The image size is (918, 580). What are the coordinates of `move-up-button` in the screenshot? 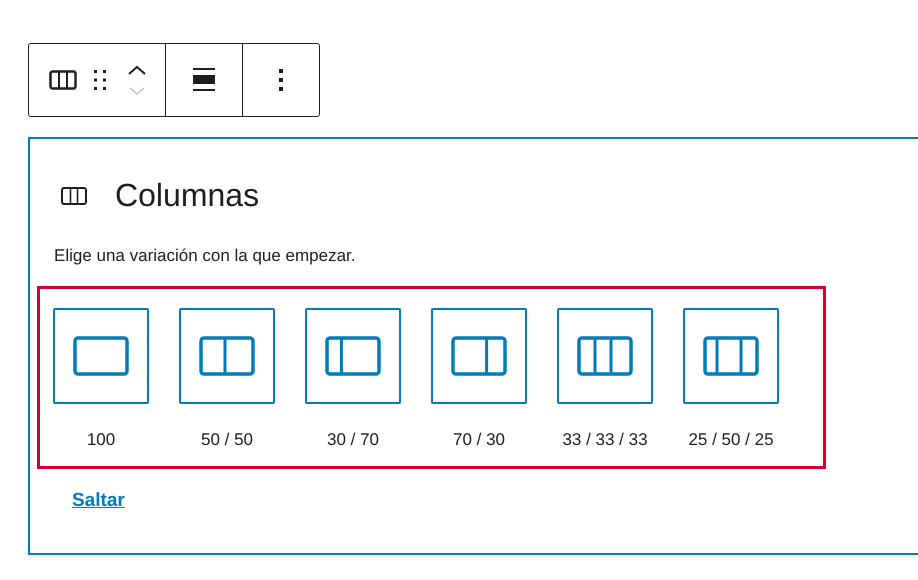 It's located at (137, 70).